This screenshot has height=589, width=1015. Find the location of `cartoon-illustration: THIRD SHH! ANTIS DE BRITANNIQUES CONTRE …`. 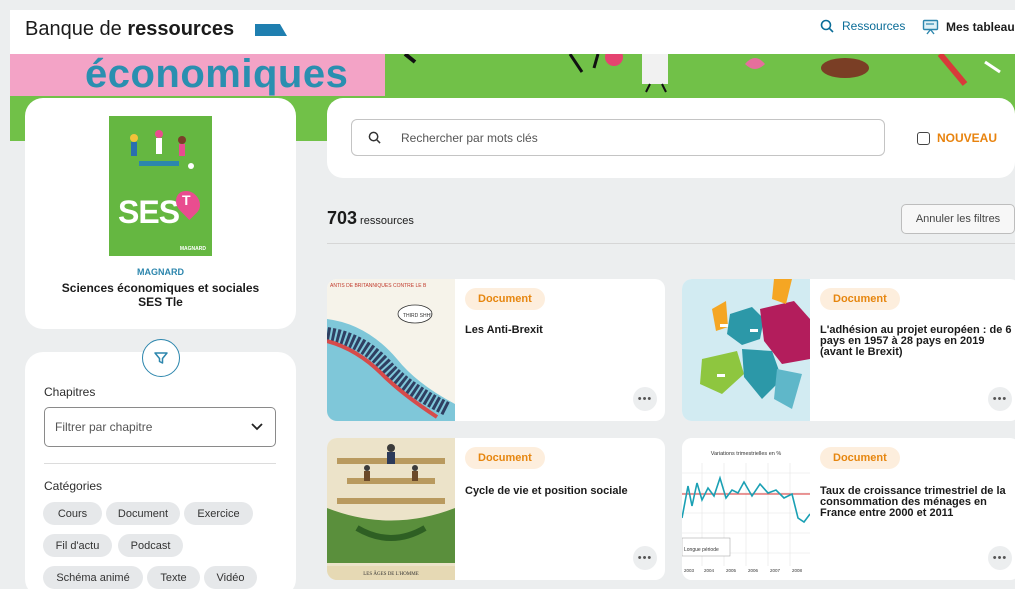

cartoon-illustration: THIRD SHH! ANTIS DE BRITANNIQUES CONTRE … is located at coordinates (391, 350).